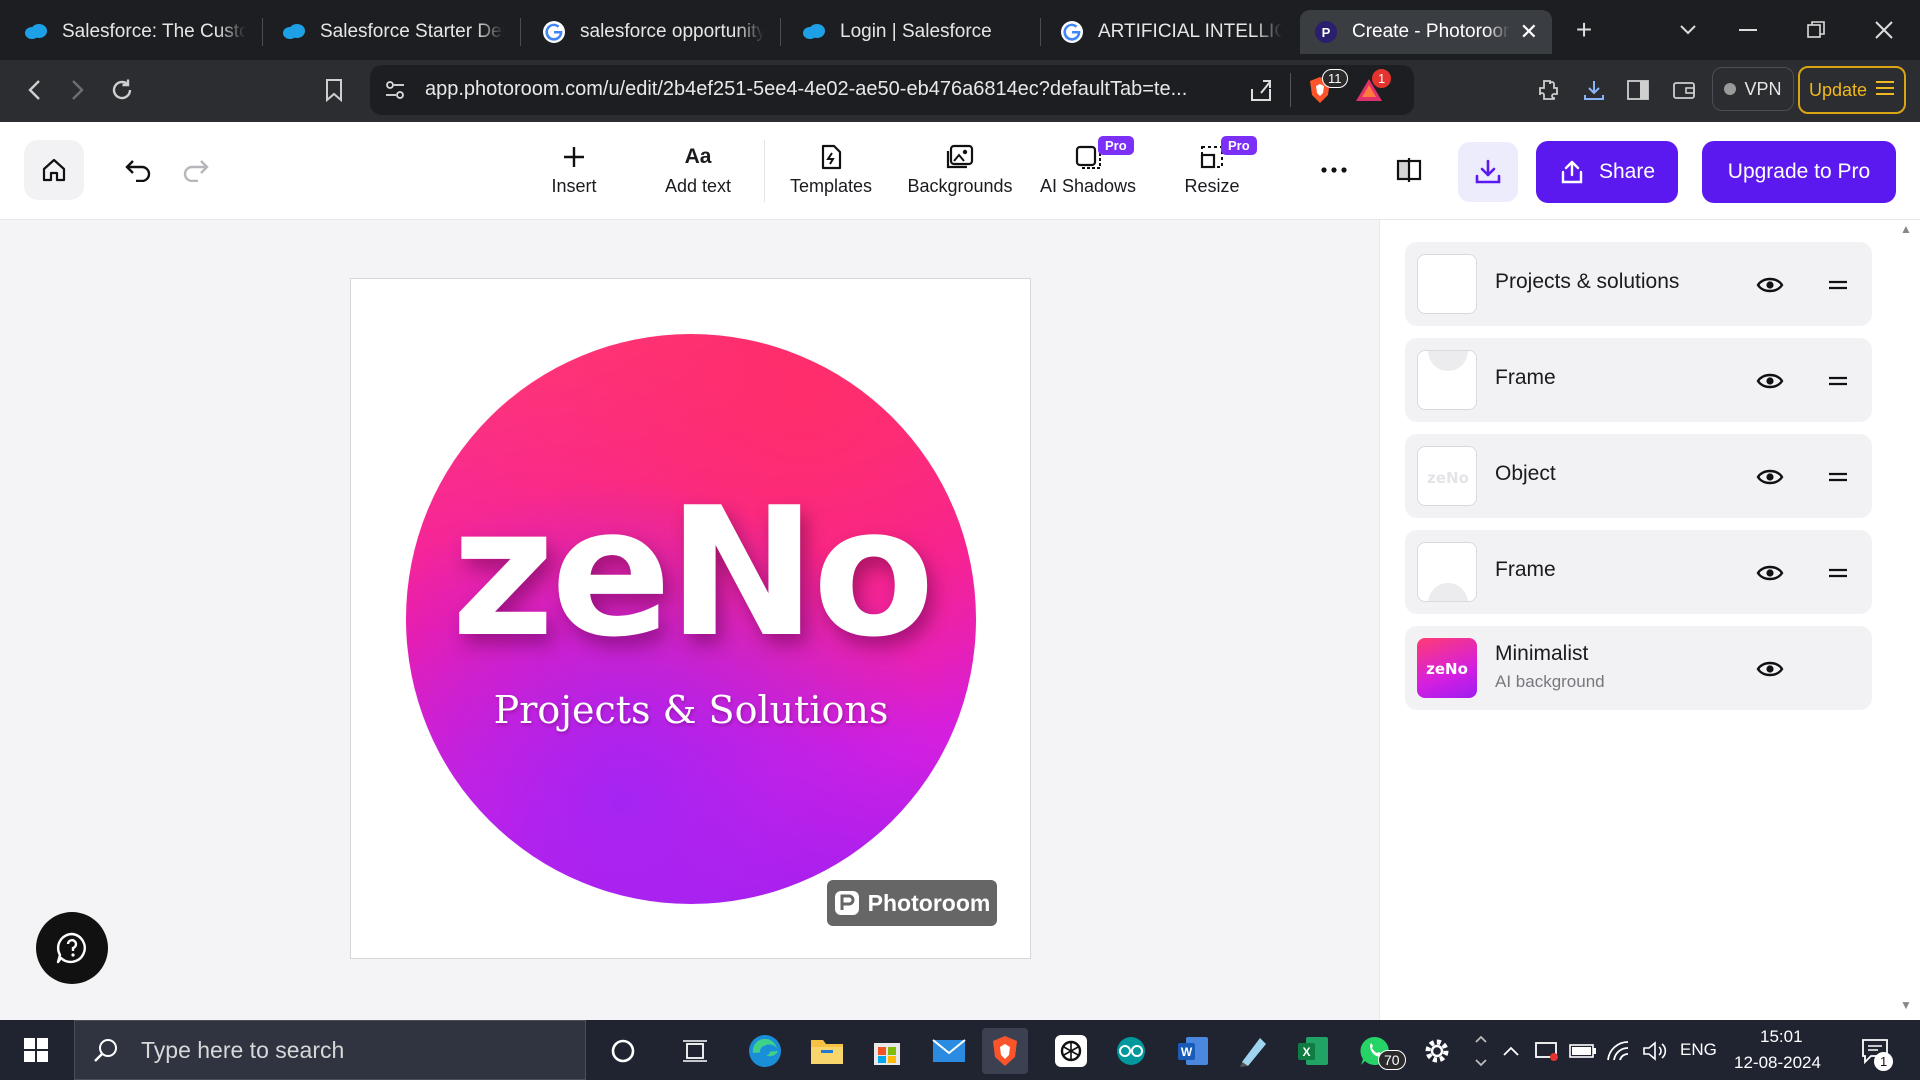 The height and width of the screenshot is (1080, 1920). I want to click on search-icon, so click(105, 1050).